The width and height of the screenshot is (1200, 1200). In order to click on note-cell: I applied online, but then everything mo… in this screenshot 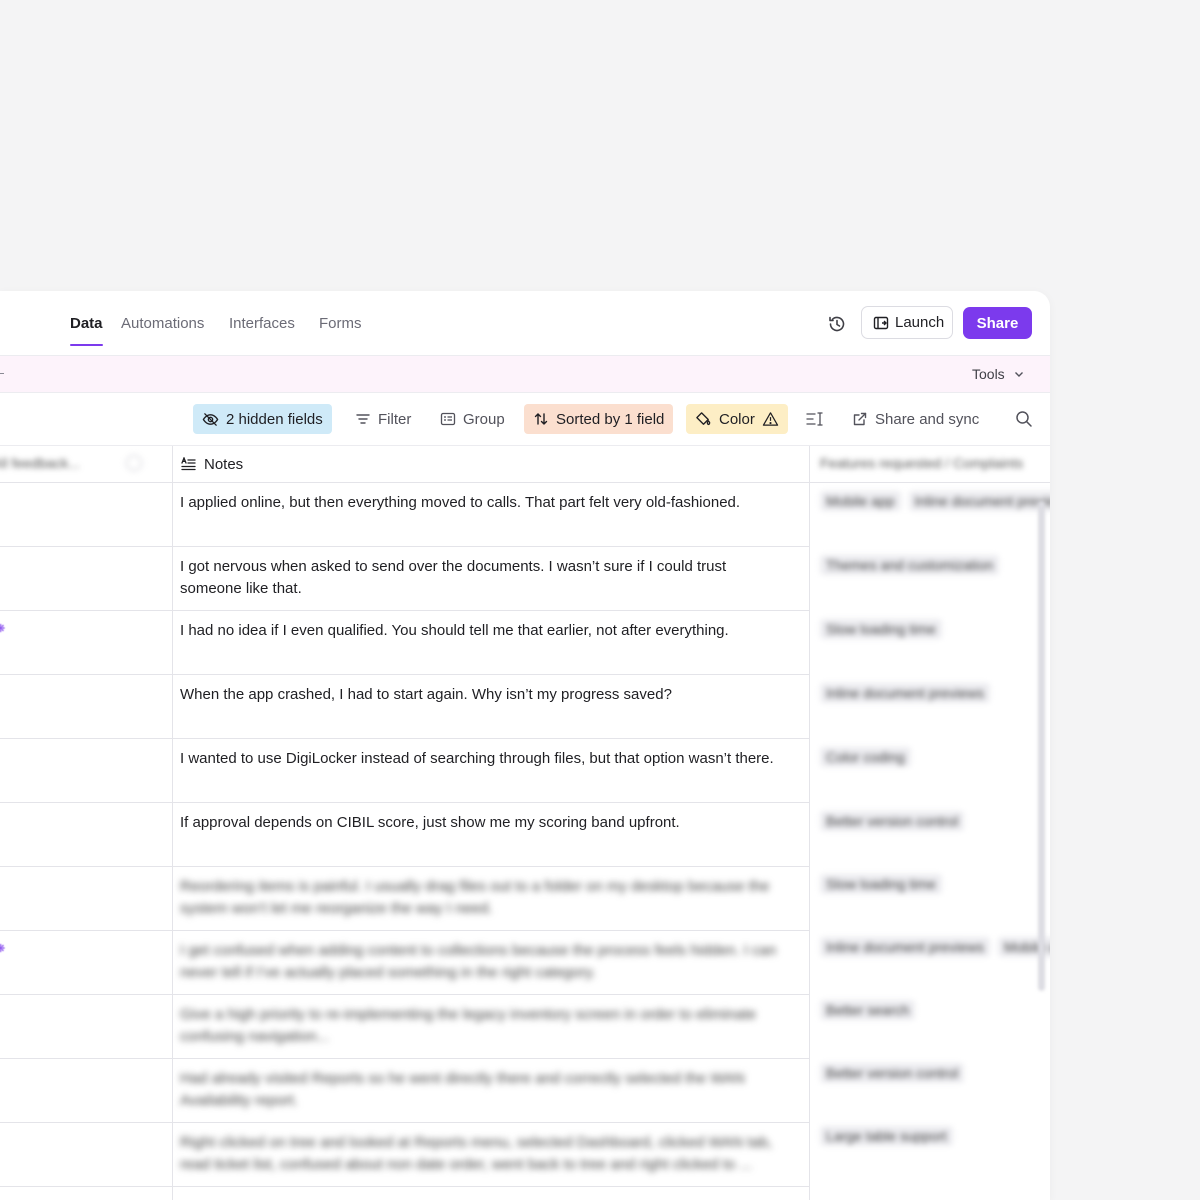, I will do `click(480, 503)`.